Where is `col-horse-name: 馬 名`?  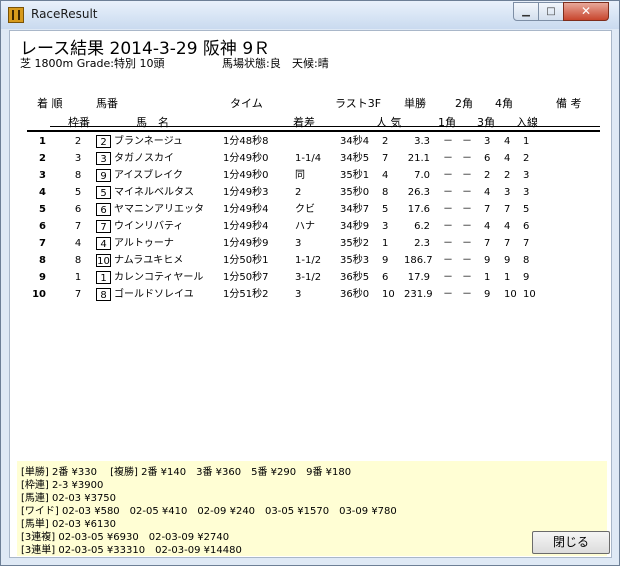 col-horse-name: 馬 名 is located at coordinates (152, 122).